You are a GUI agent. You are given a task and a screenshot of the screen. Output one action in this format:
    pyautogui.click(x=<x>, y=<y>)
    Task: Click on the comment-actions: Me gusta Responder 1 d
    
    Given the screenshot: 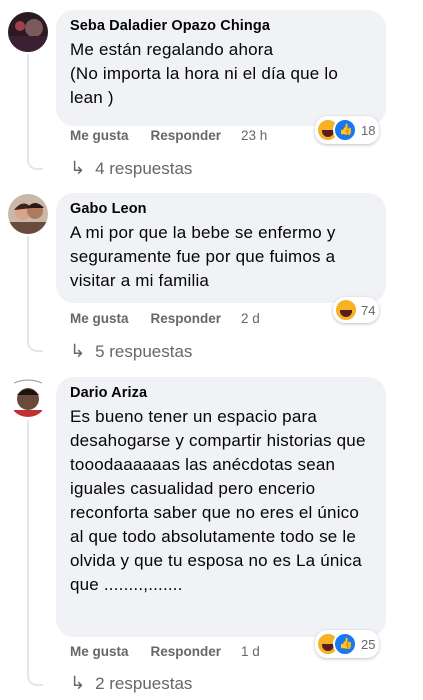 What is the action you would take?
    pyautogui.click(x=165, y=651)
    